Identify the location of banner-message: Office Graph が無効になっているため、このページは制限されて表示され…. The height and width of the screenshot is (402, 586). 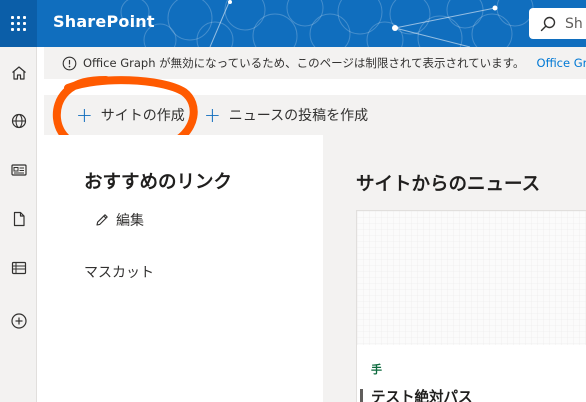
(304, 63).